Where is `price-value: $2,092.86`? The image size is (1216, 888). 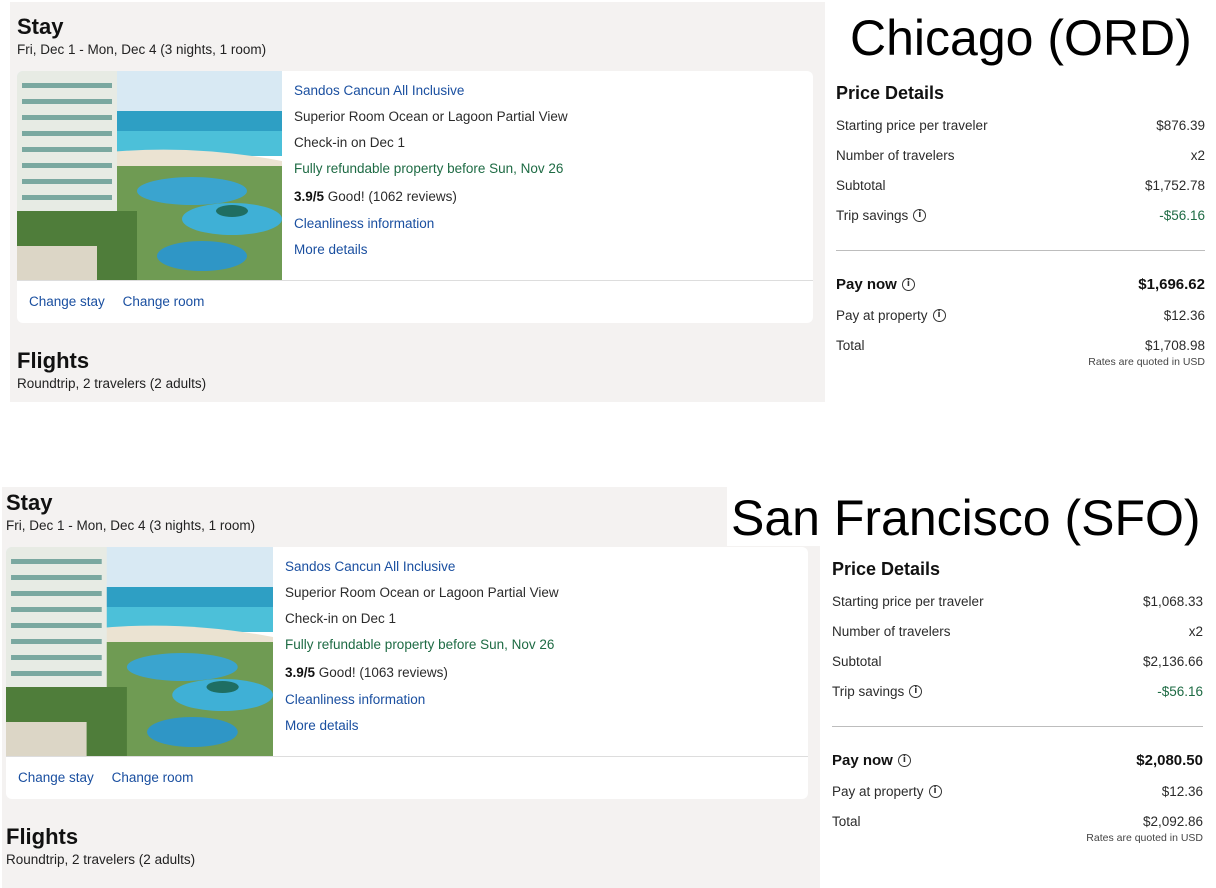
price-value: $2,092.86 is located at coordinates (1172, 821).